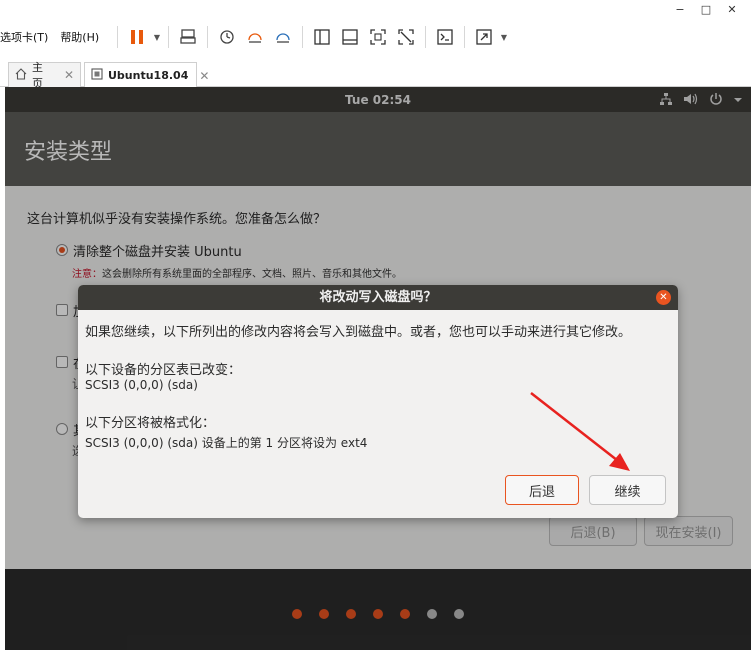 Image resolution: width=751 pixels, height=650 pixels. Describe the element at coordinates (375, 75) in the screenshot. I see `tab-bar: 主页 ✕ Ubuntu18.04 ✕` at that location.